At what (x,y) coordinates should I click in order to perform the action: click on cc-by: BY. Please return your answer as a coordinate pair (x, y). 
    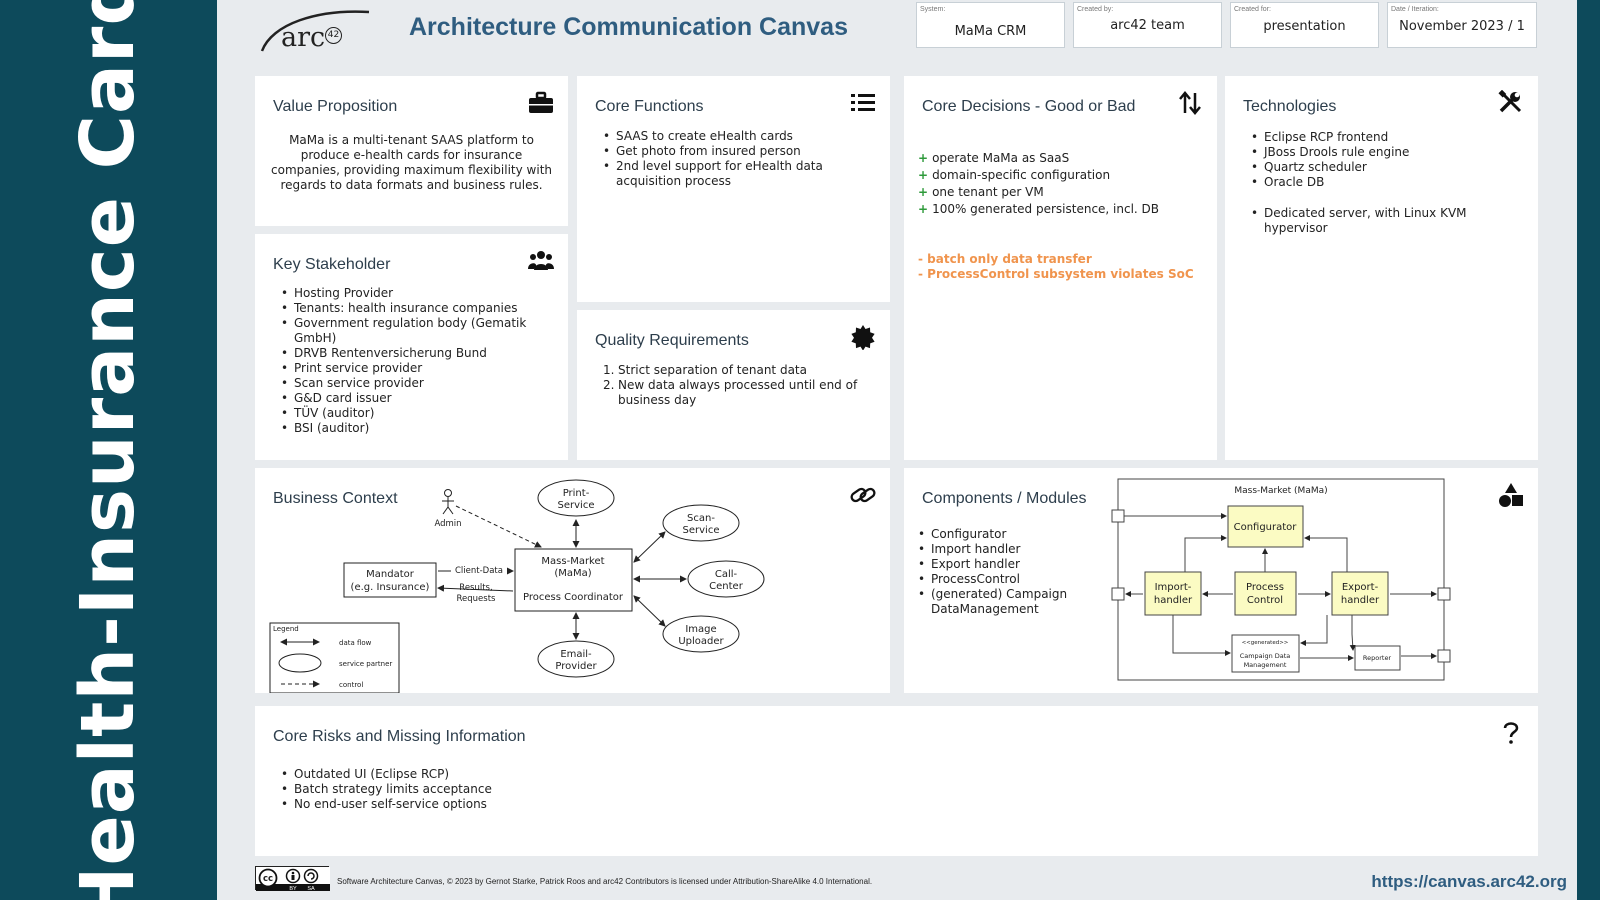
    Looking at the image, I should click on (293, 888).